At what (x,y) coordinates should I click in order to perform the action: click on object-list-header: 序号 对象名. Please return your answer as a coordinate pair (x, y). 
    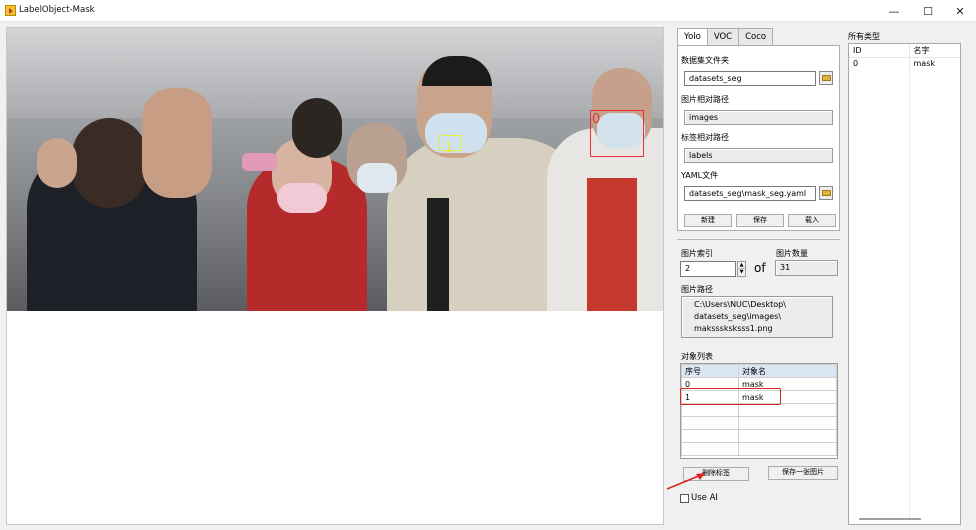
    Looking at the image, I should click on (759, 371).